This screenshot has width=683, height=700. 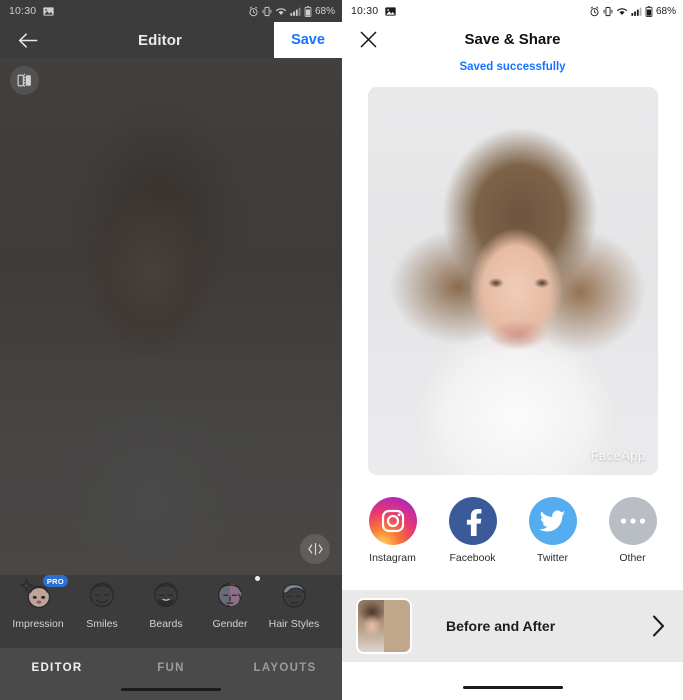 I want to click on split-view-button, so click(x=24, y=80).